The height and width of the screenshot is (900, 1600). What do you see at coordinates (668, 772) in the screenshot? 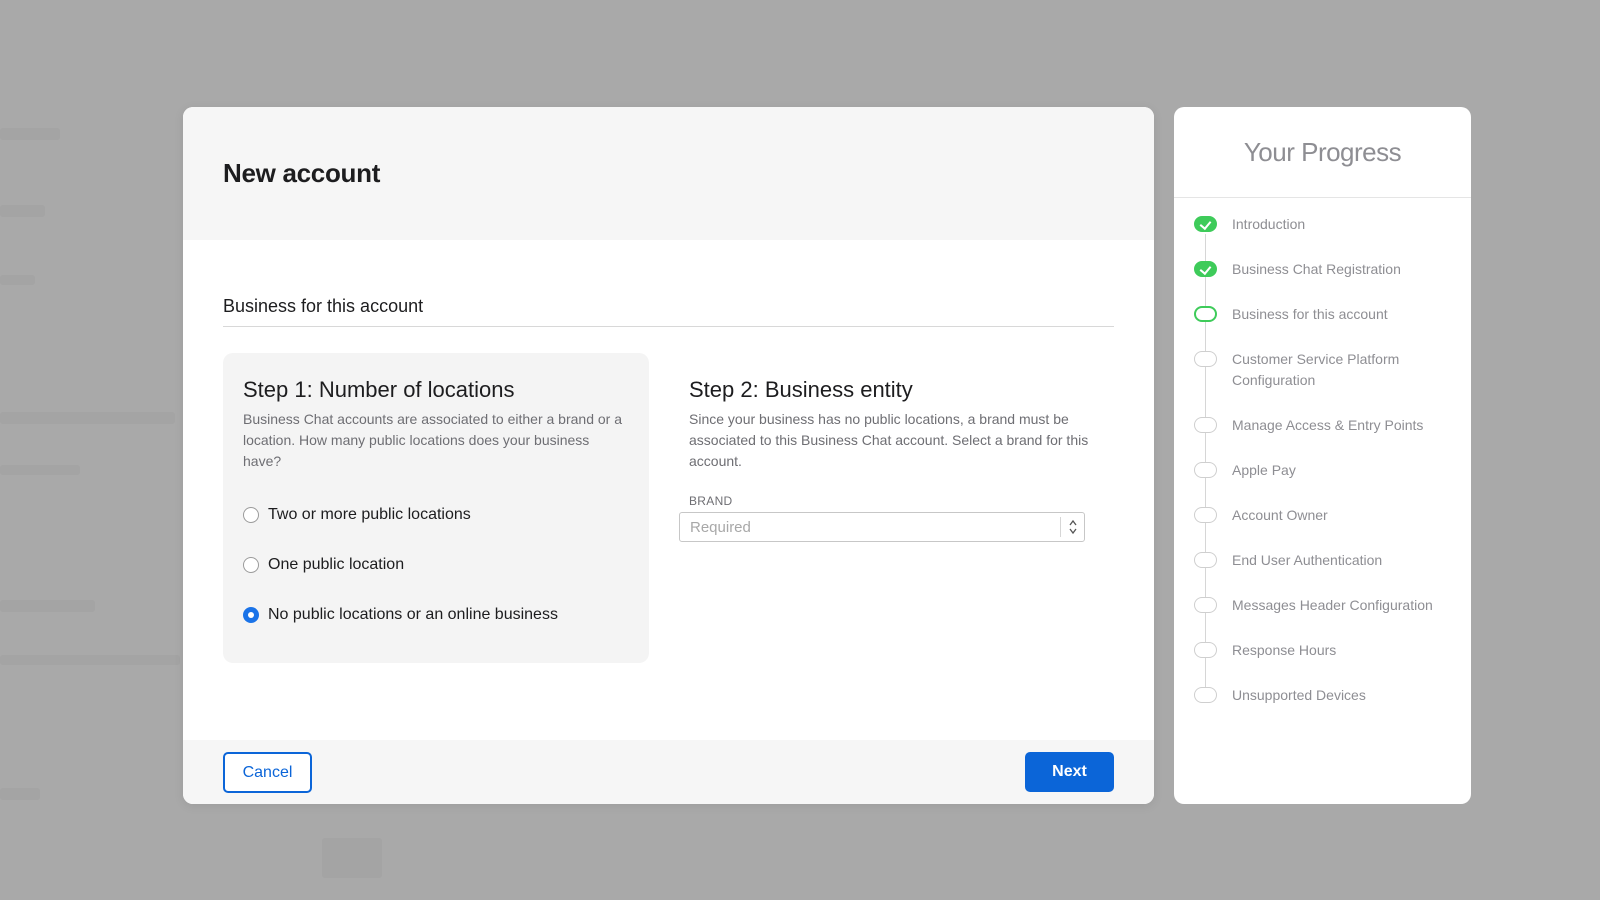
I see `modal-footer: Cancel Next` at bounding box center [668, 772].